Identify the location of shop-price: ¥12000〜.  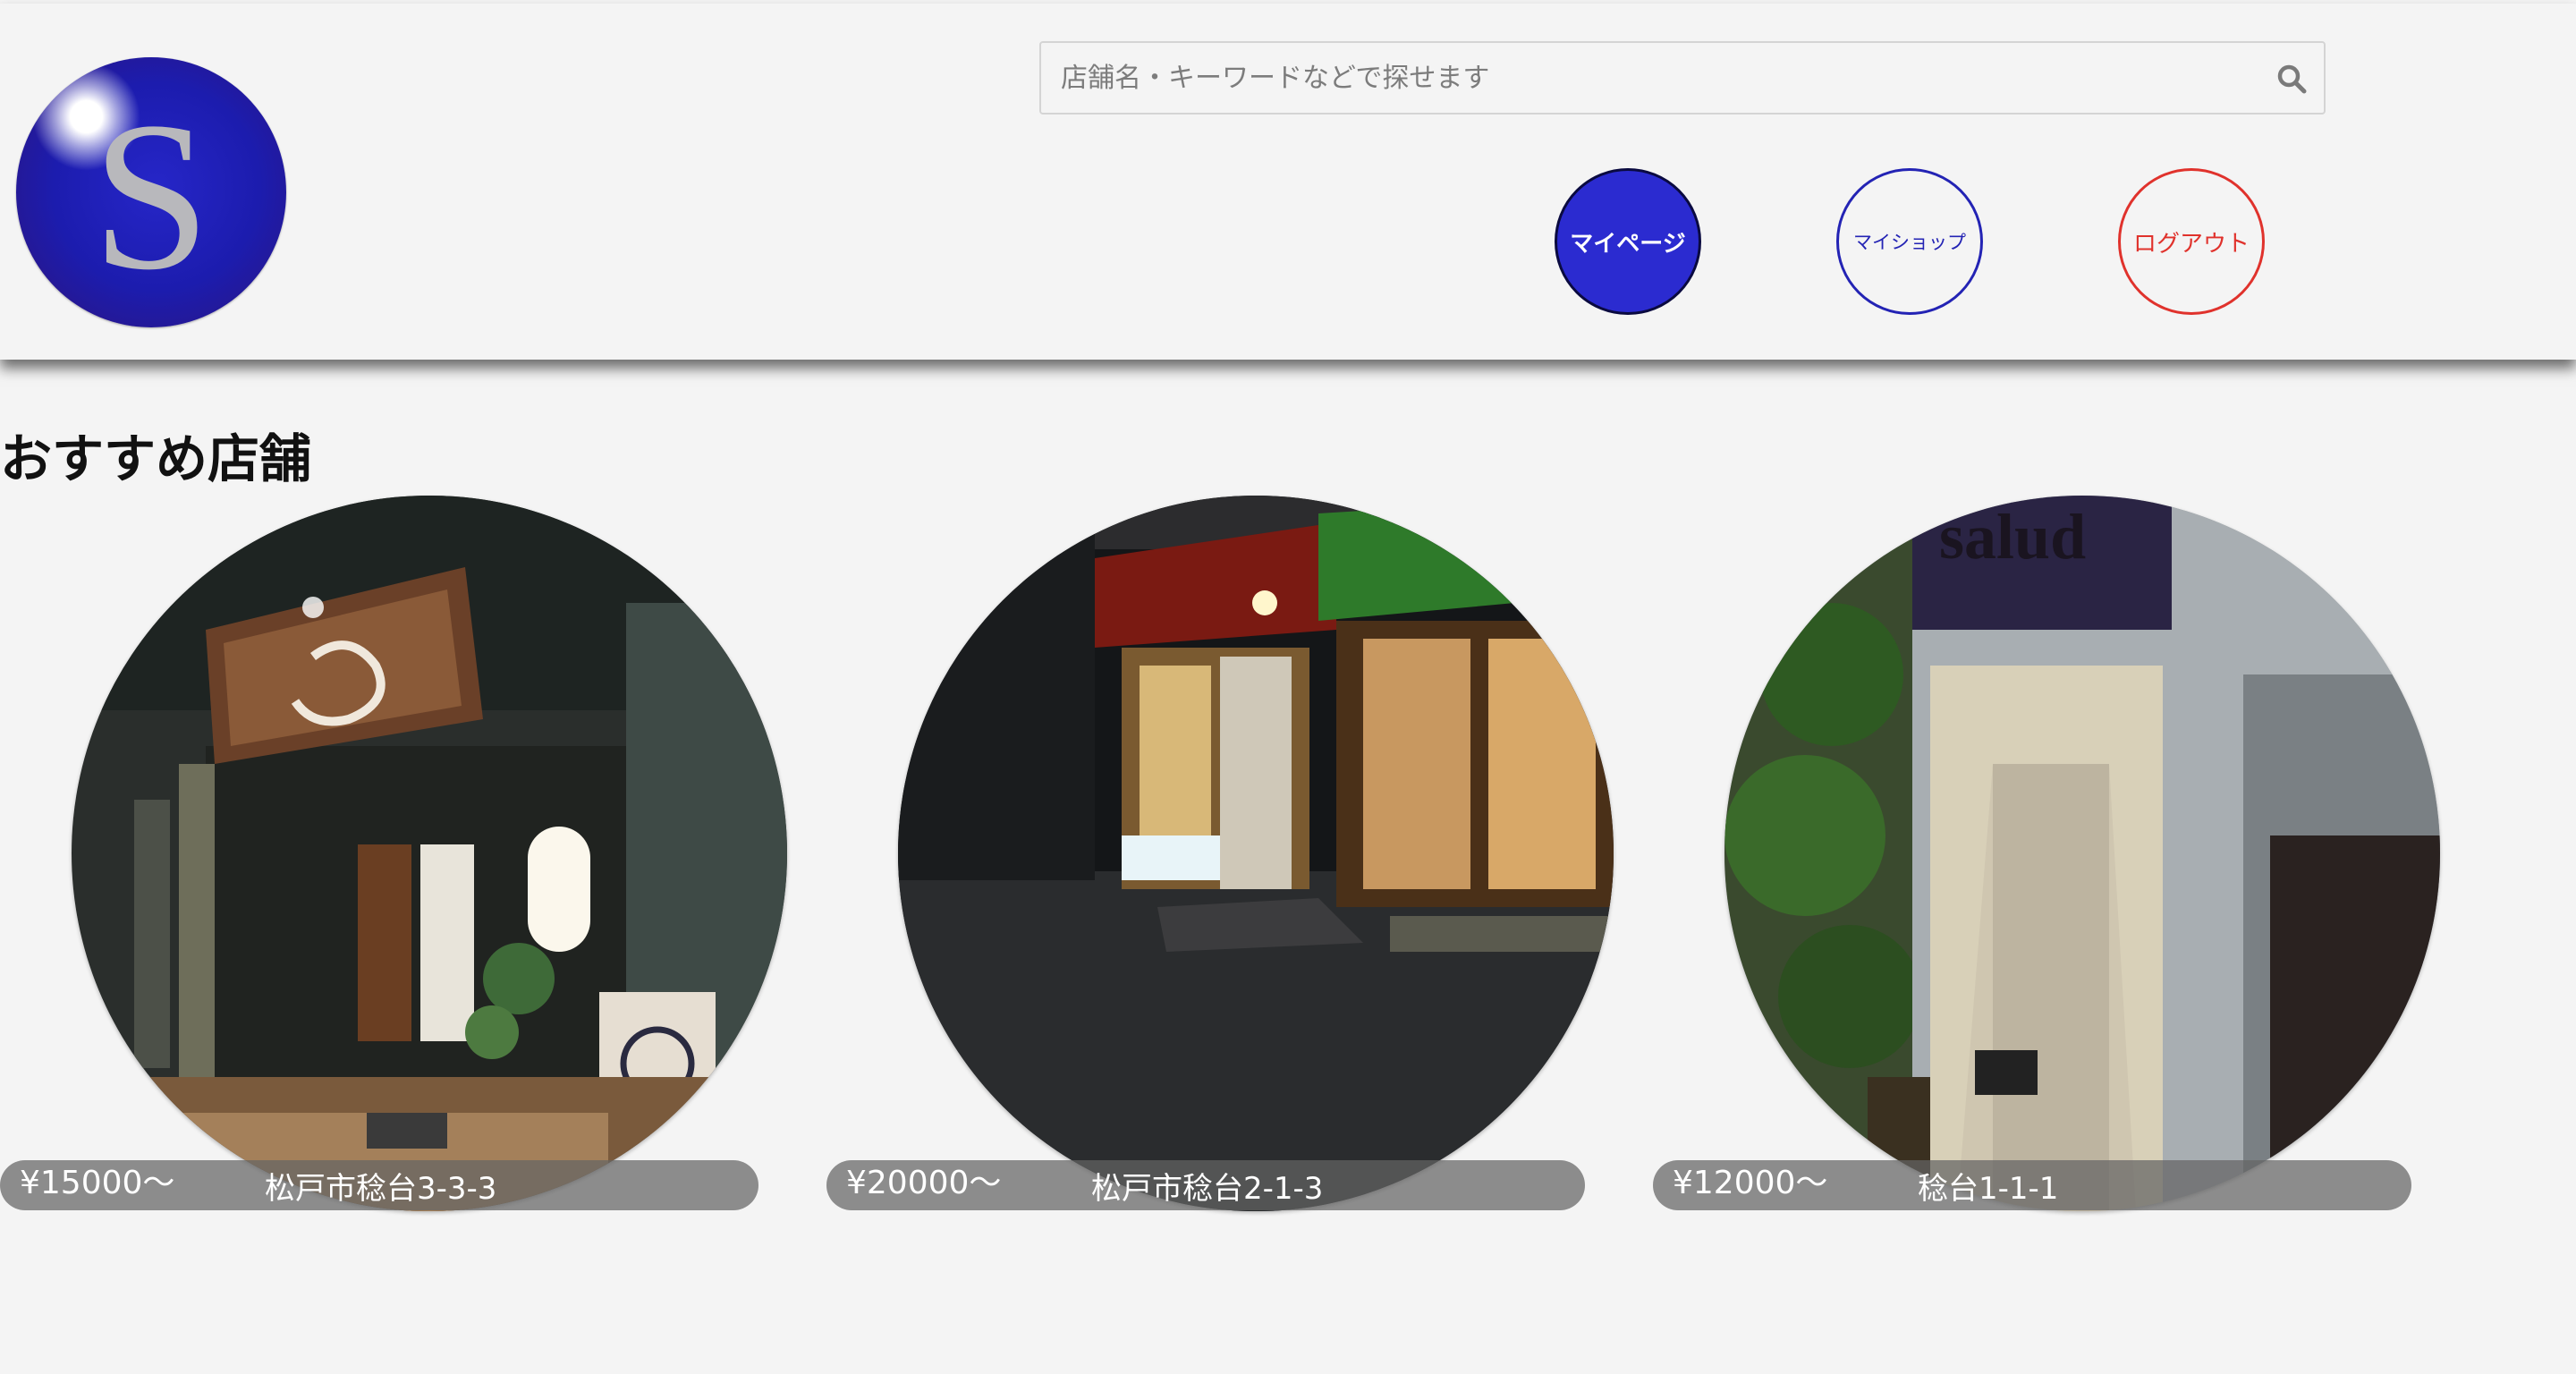
(1750, 1183).